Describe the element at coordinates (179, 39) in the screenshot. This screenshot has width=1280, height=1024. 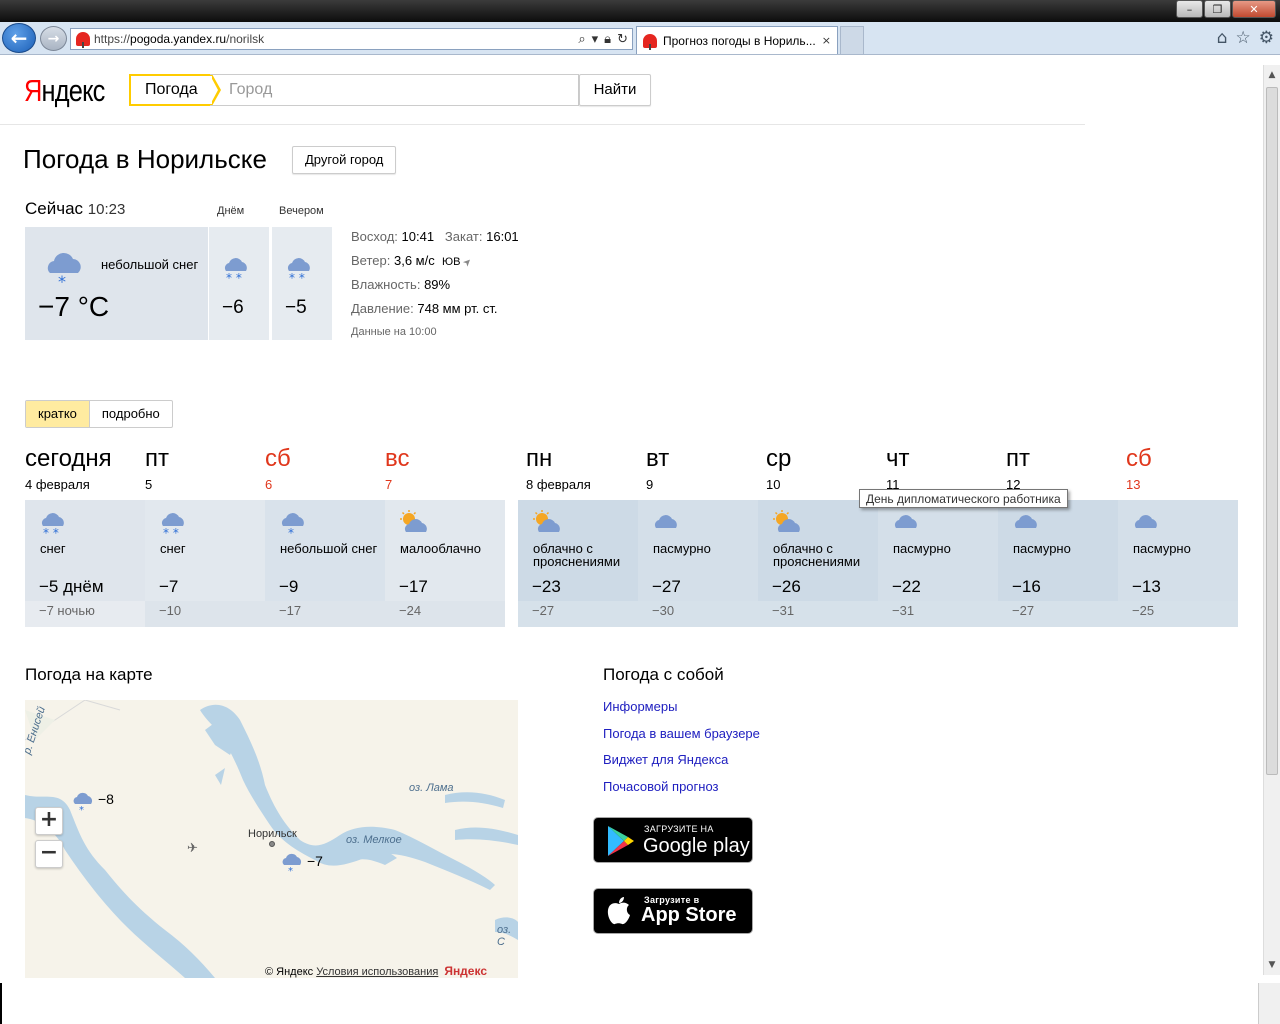
I see `address-url: https://pogoda.yandex.ru/norilsk` at that location.